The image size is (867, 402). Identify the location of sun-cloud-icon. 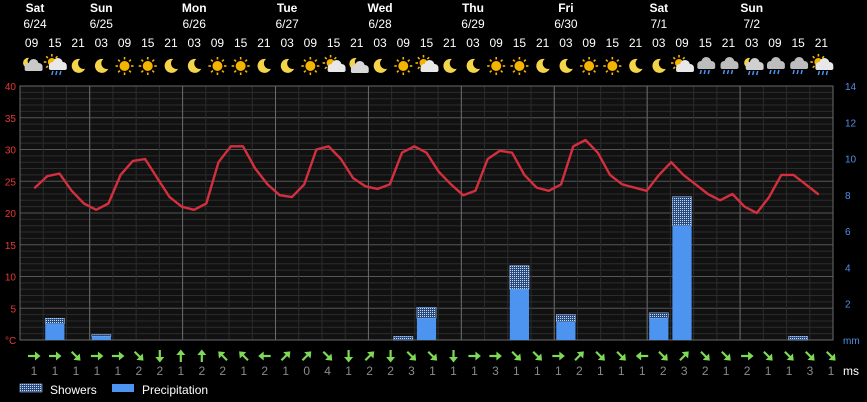
(427, 63).